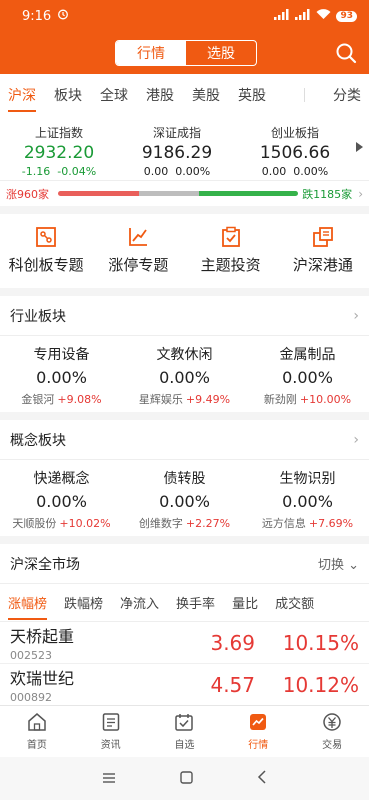  Describe the element at coordinates (320, 684) in the screenshot. I see `stock-gain: 10.12%` at that location.